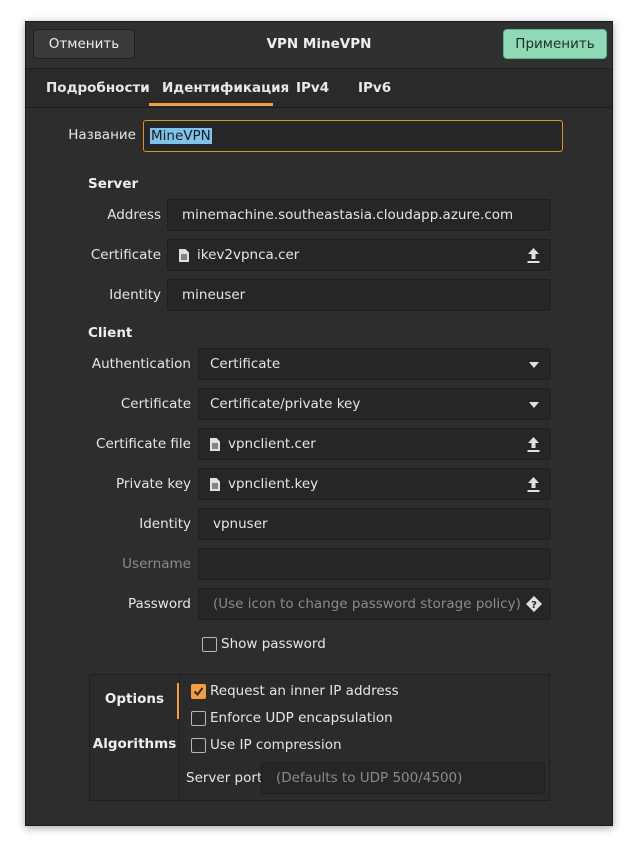  Describe the element at coordinates (198, 745) in the screenshot. I see `ip-compression-checkbox` at that location.